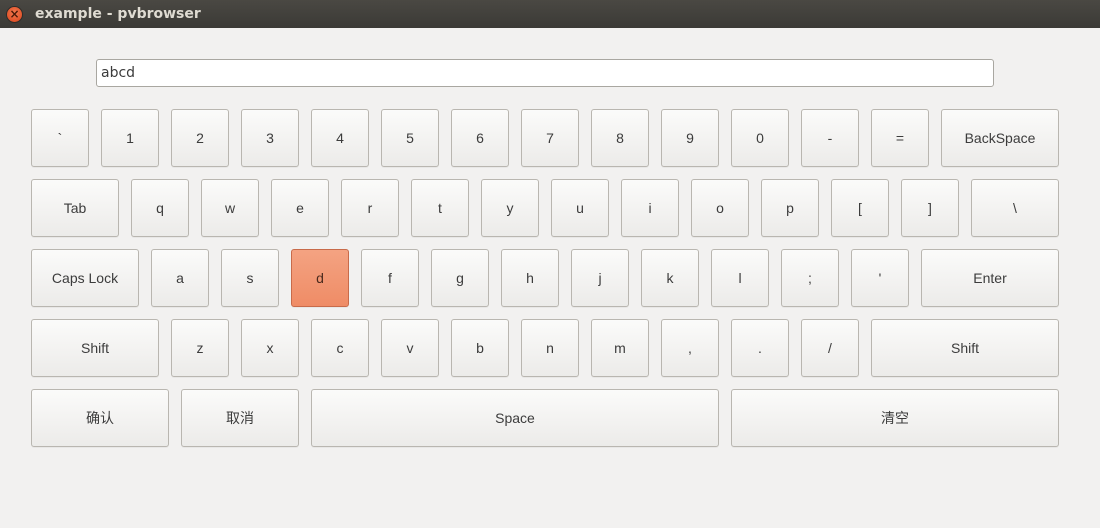 This screenshot has width=1100, height=528. What do you see at coordinates (410, 138) in the screenshot?
I see `key-5: 5` at bounding box center [410, 138].